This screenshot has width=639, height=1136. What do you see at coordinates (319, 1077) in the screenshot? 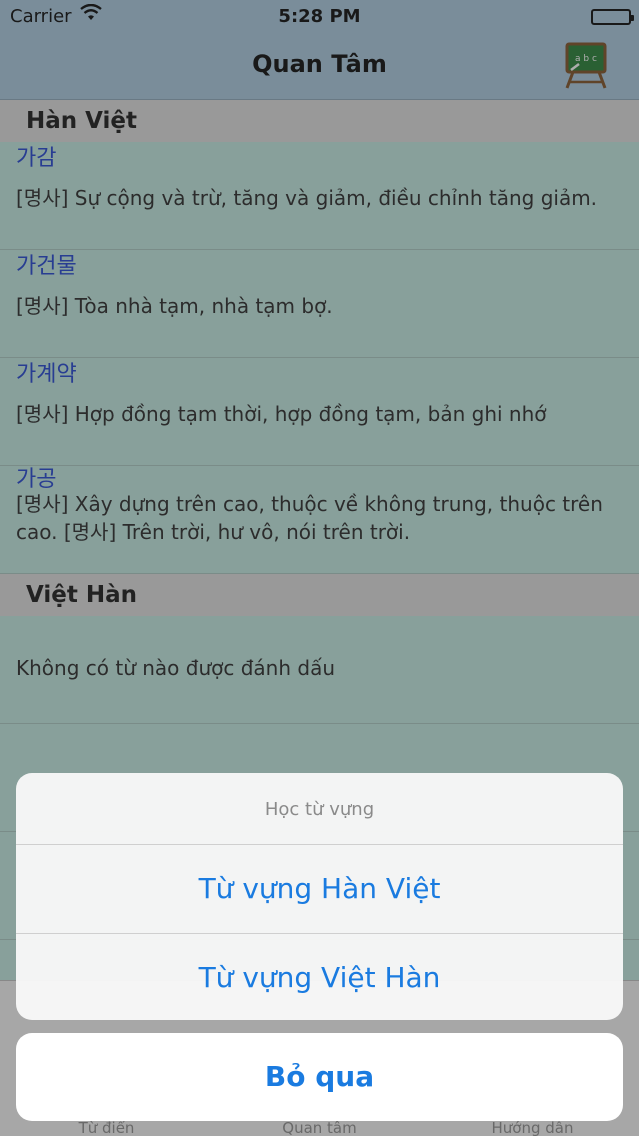
I see `cancel-button: Bỏ qua` at bounding box center [319, 1077].